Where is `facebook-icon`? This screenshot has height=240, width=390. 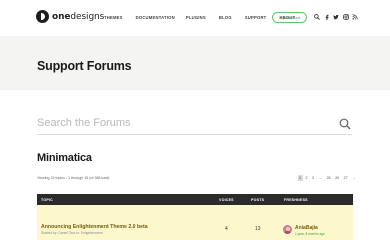 facebook-icon is located at coordinates (327, 17).